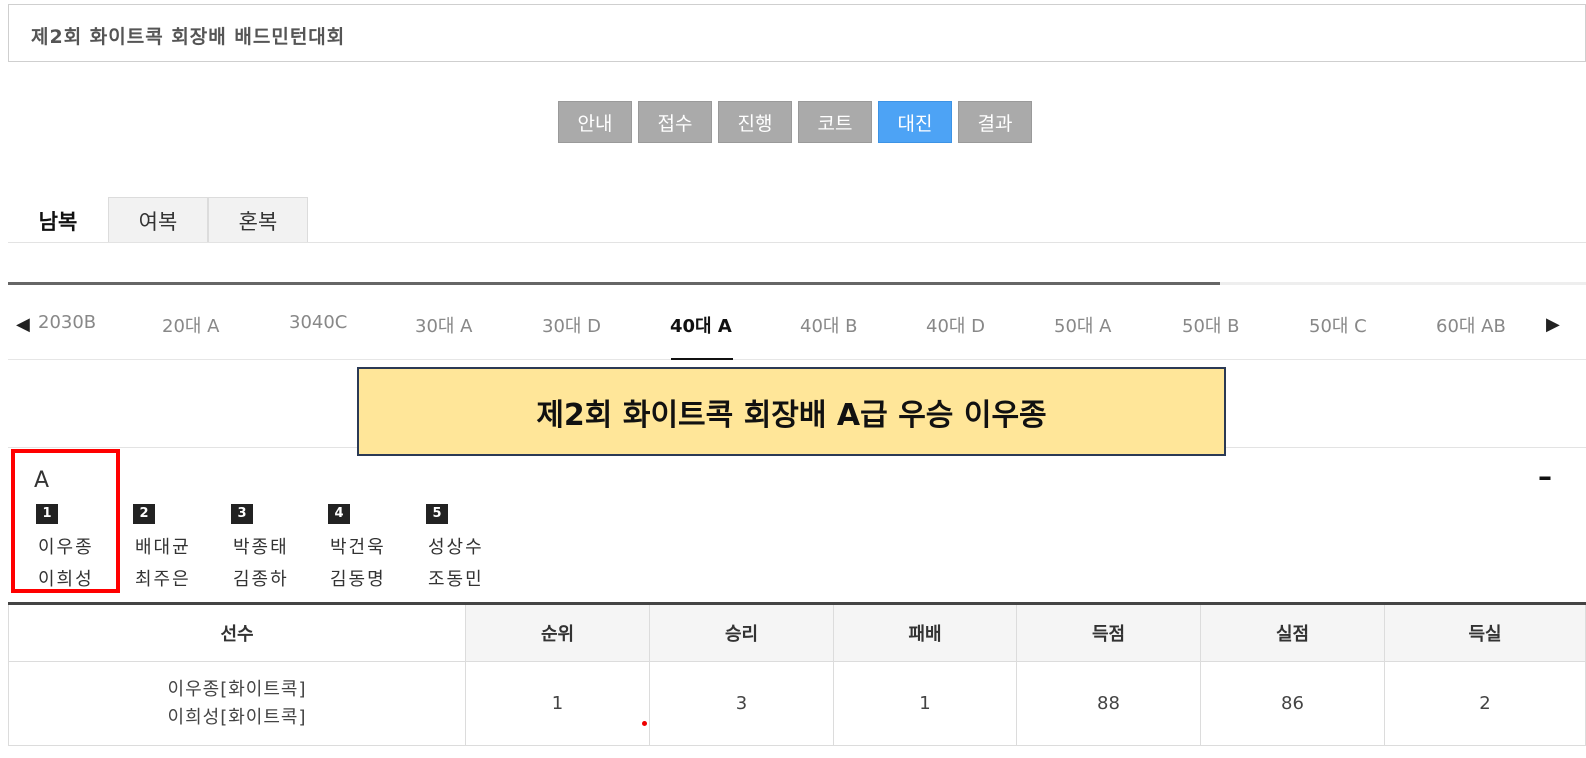  What do you see at coordinates (925, 632) in the screenshot?
I see `column-header-losses: 패배` at bounding box center [925, 632].